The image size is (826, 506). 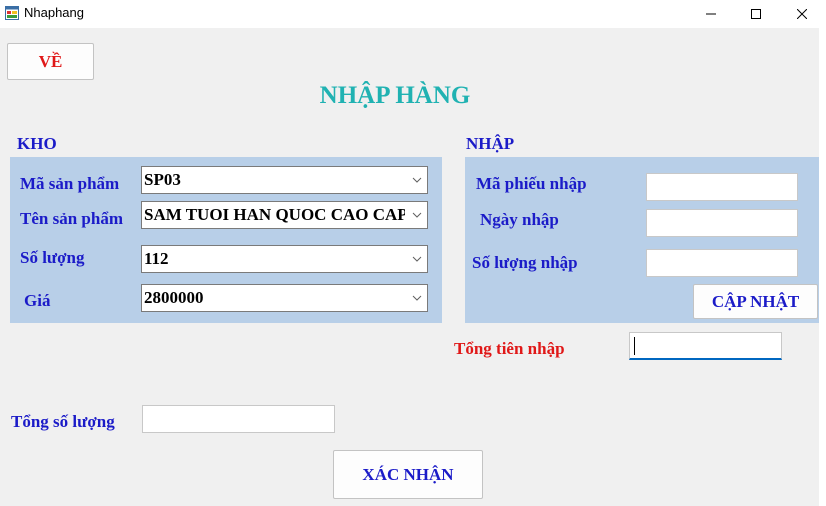 What do you see at coordinates (37, 143) in the screenshot?
I see `kho-group-title: KHO` at bounding box center [37, 143].